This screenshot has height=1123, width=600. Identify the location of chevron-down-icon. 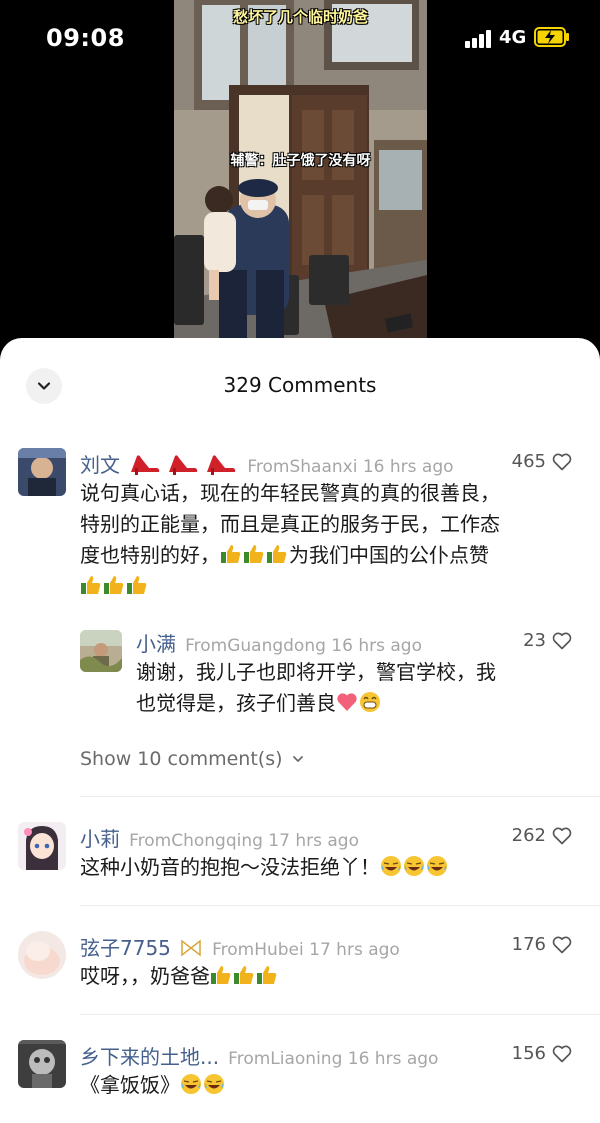
(297, 759).